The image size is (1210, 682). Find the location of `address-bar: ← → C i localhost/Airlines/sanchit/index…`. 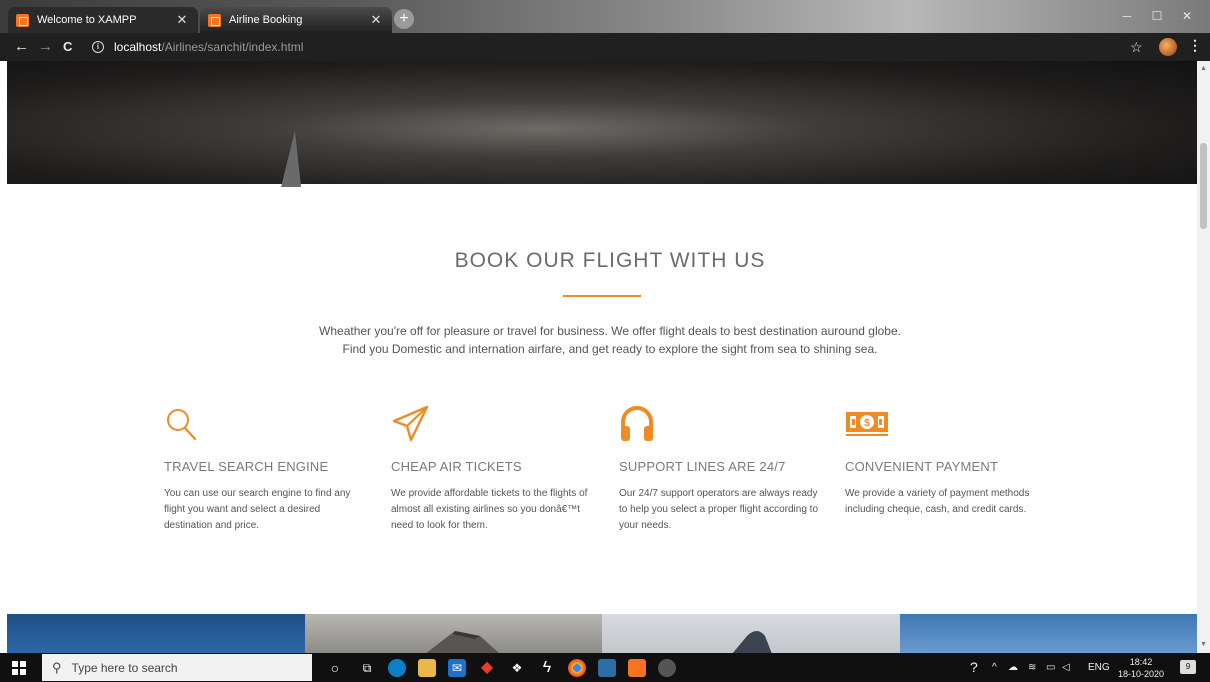

address-bar: ← → C i localhost/Airlines/sanchit/index… is located at coordinates (605, 47).